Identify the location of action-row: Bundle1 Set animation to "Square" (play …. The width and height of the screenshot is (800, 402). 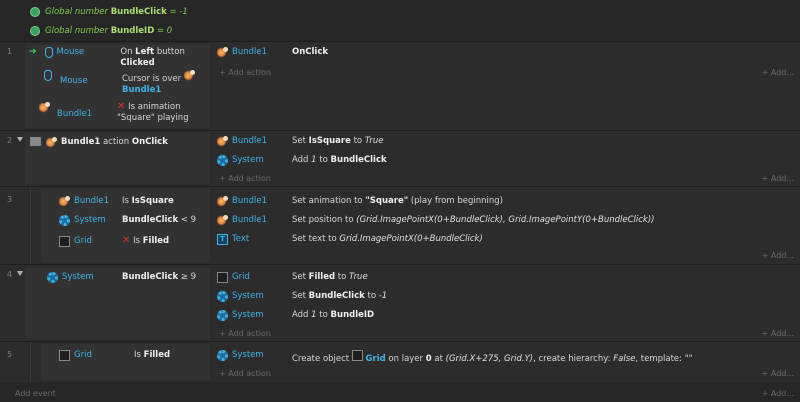
(360, 201).